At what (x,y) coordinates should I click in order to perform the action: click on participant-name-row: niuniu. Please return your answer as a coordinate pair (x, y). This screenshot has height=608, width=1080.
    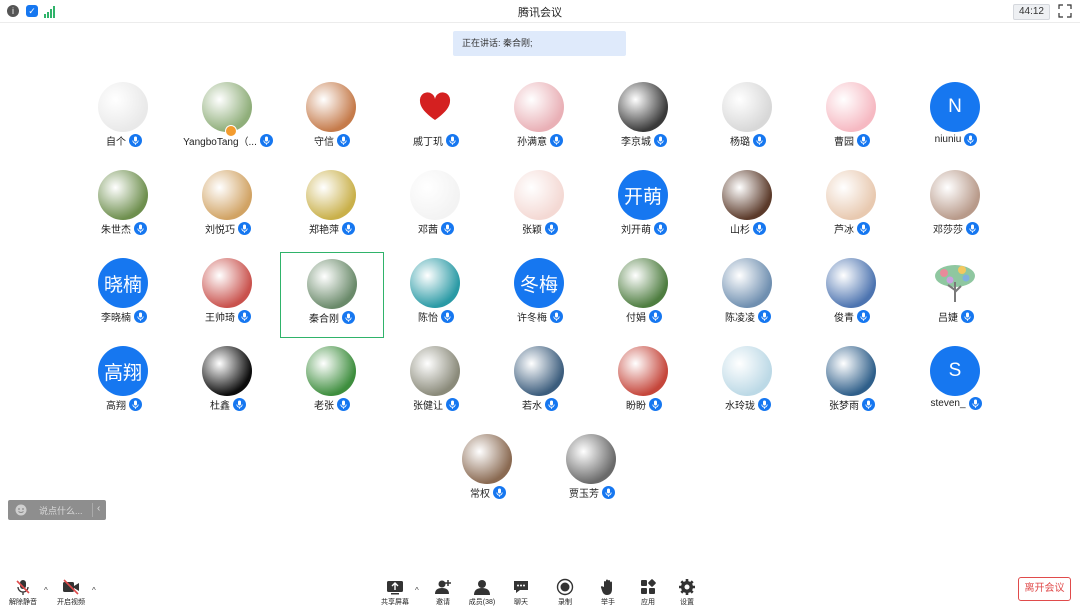
    Looking at the image, I should click on (956, 139).